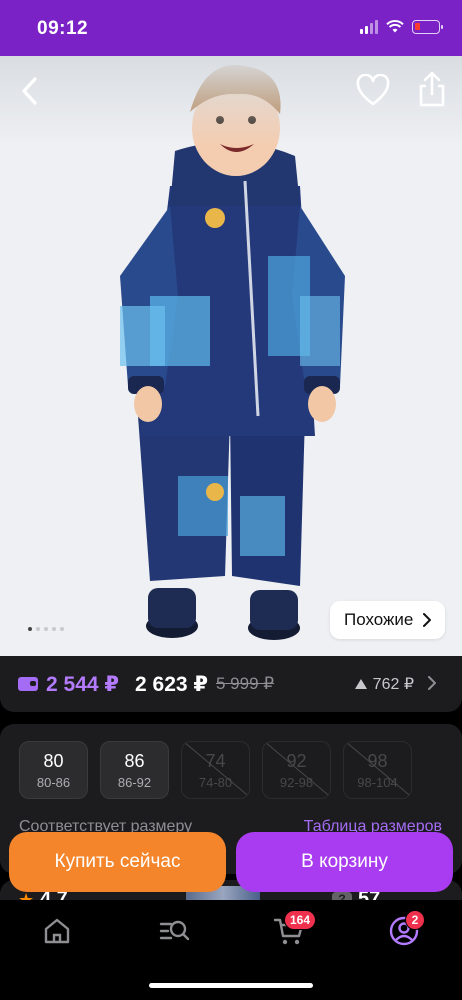 The height and width of the screenshot is (1000, 462). I want to click on old-price: 5 999 ₽, so click(245, 683).